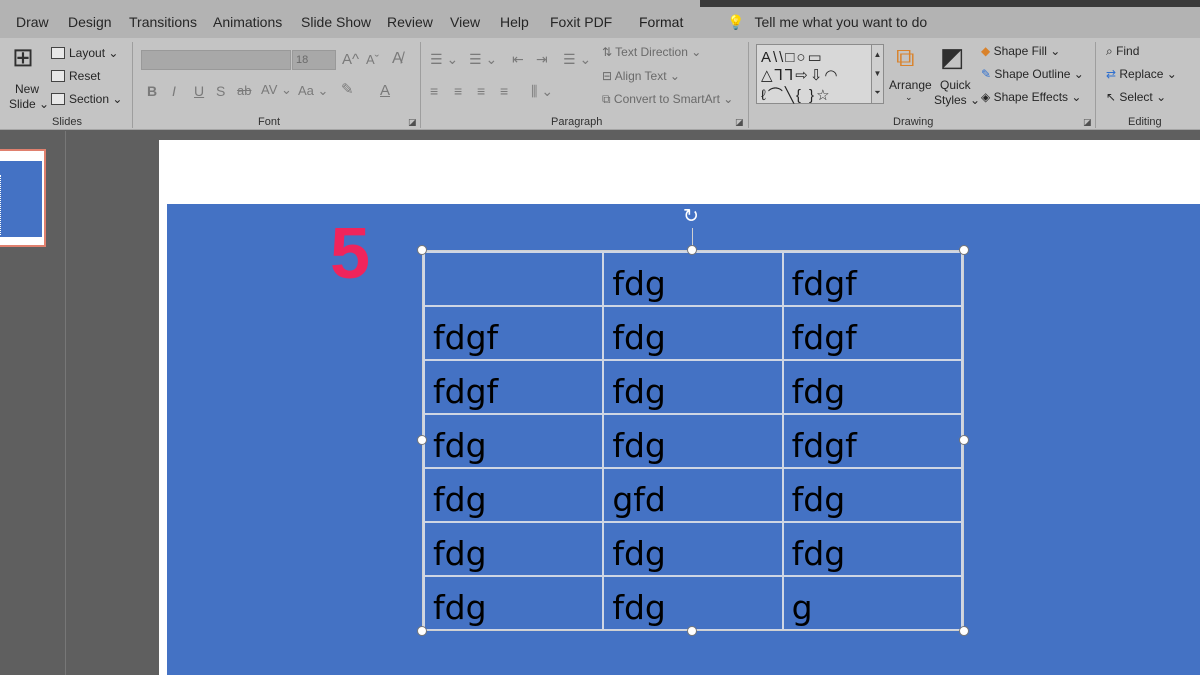  What do you see at coordinates (58, 76) in the screenshot?
I see `reset-icon` at bounding box center [58, 76].